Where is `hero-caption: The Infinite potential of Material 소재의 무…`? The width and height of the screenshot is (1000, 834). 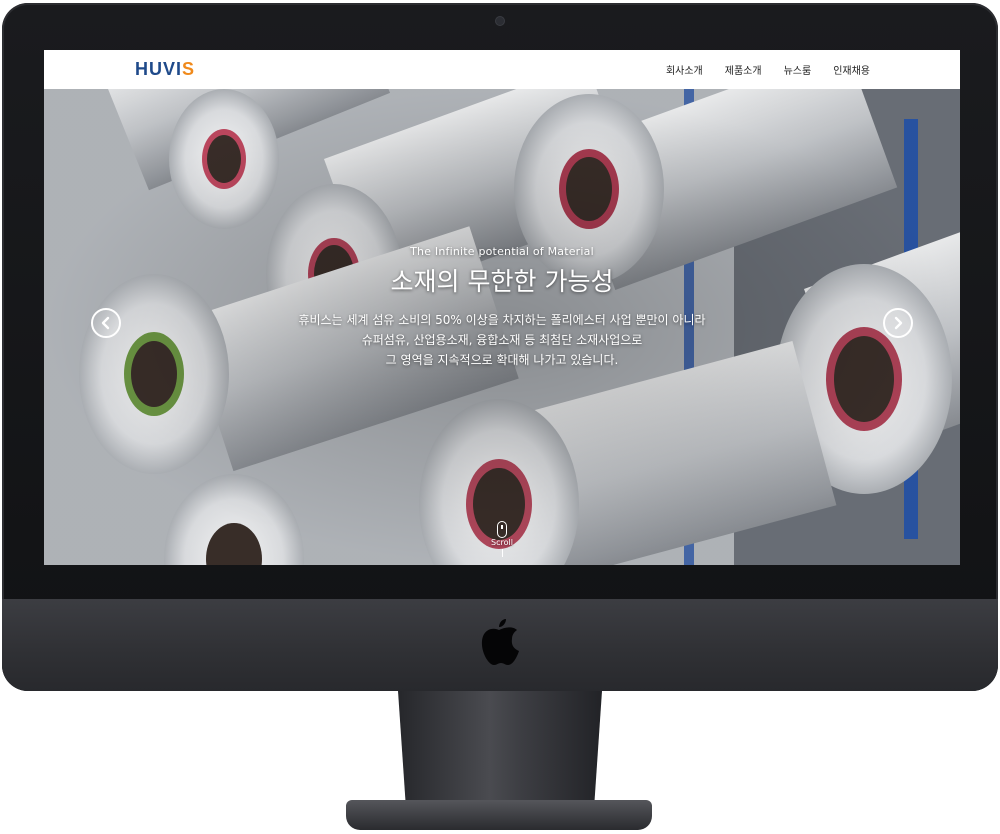
hero-caption: The Infinite potential of Material 소재의 무… is located at coordinates (502, 307).